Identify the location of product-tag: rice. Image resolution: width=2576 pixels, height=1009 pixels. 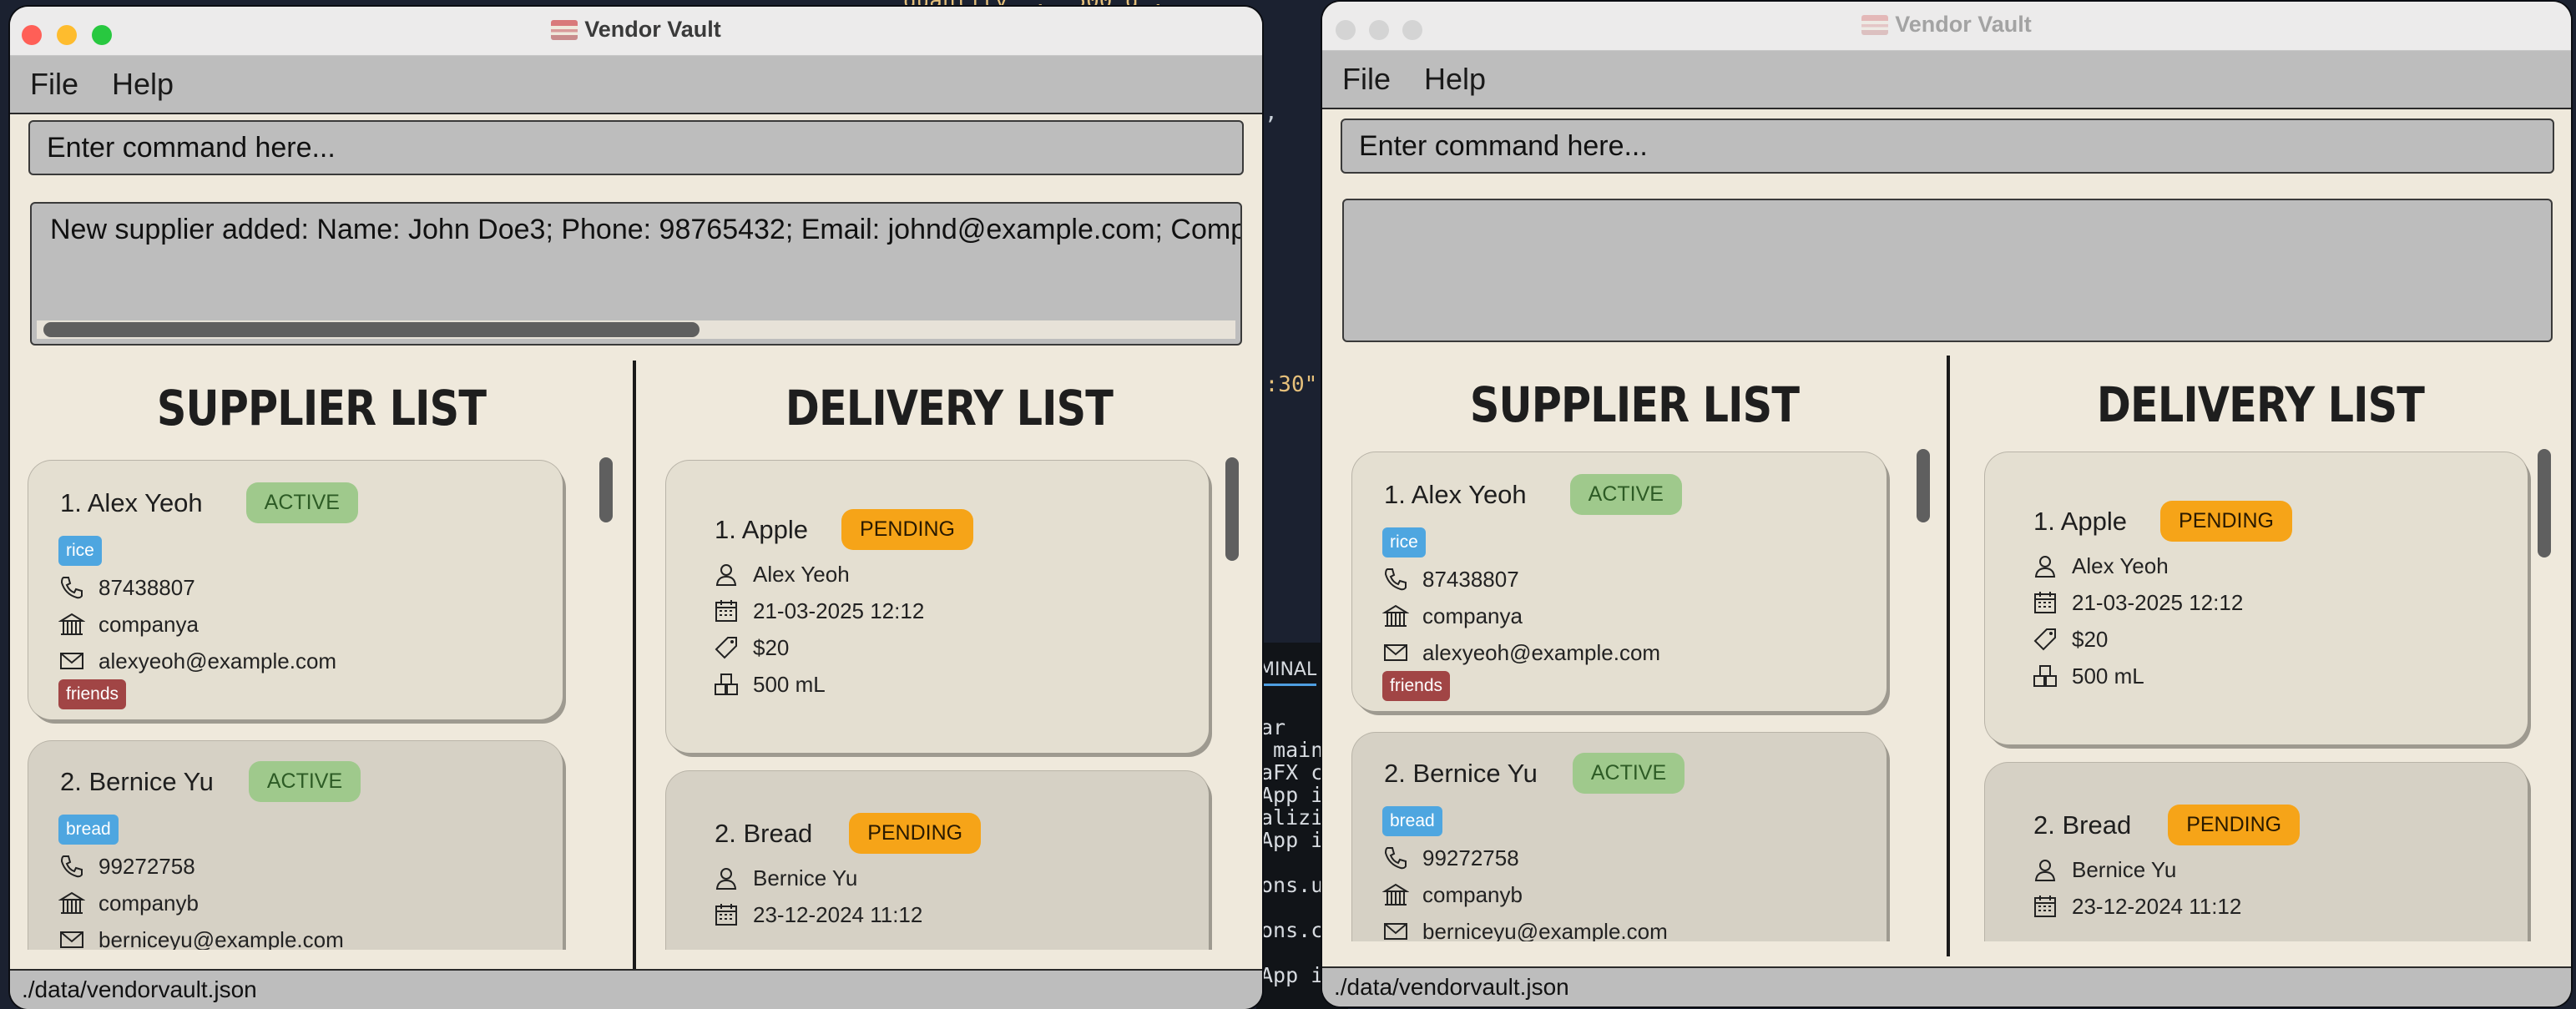
(1404, 542).